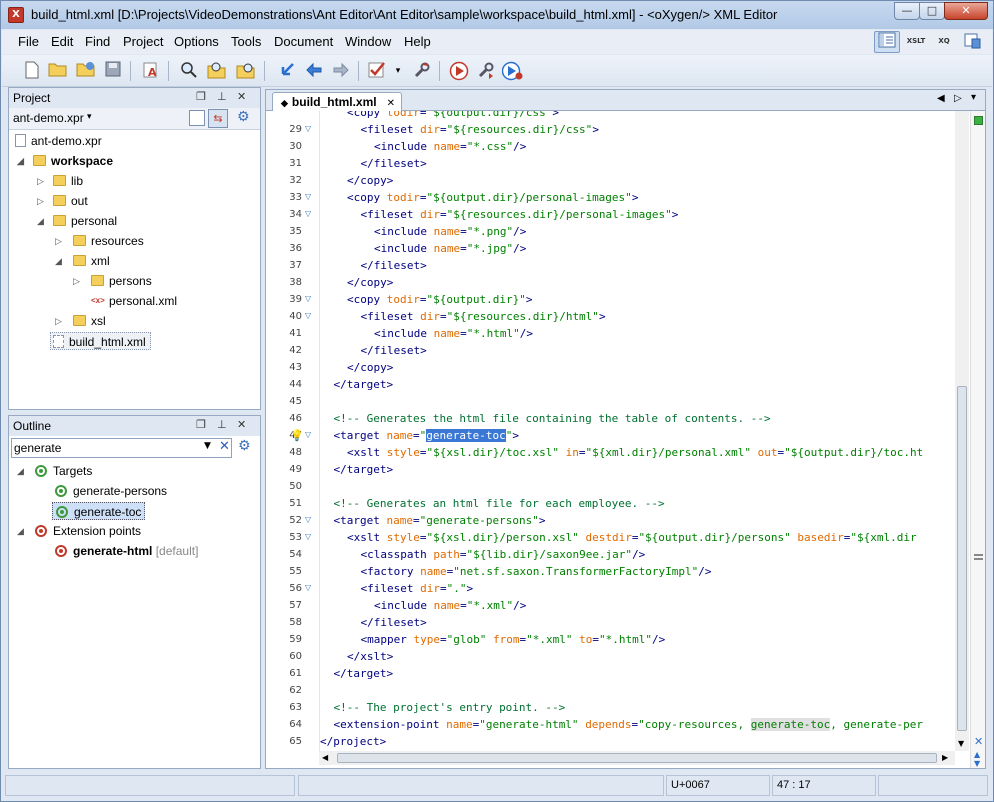  What do you see at coordinates (325, 757) in the screenshot?
I see `scroll-left-arrow: ◀` at bounding box center [325, 757].